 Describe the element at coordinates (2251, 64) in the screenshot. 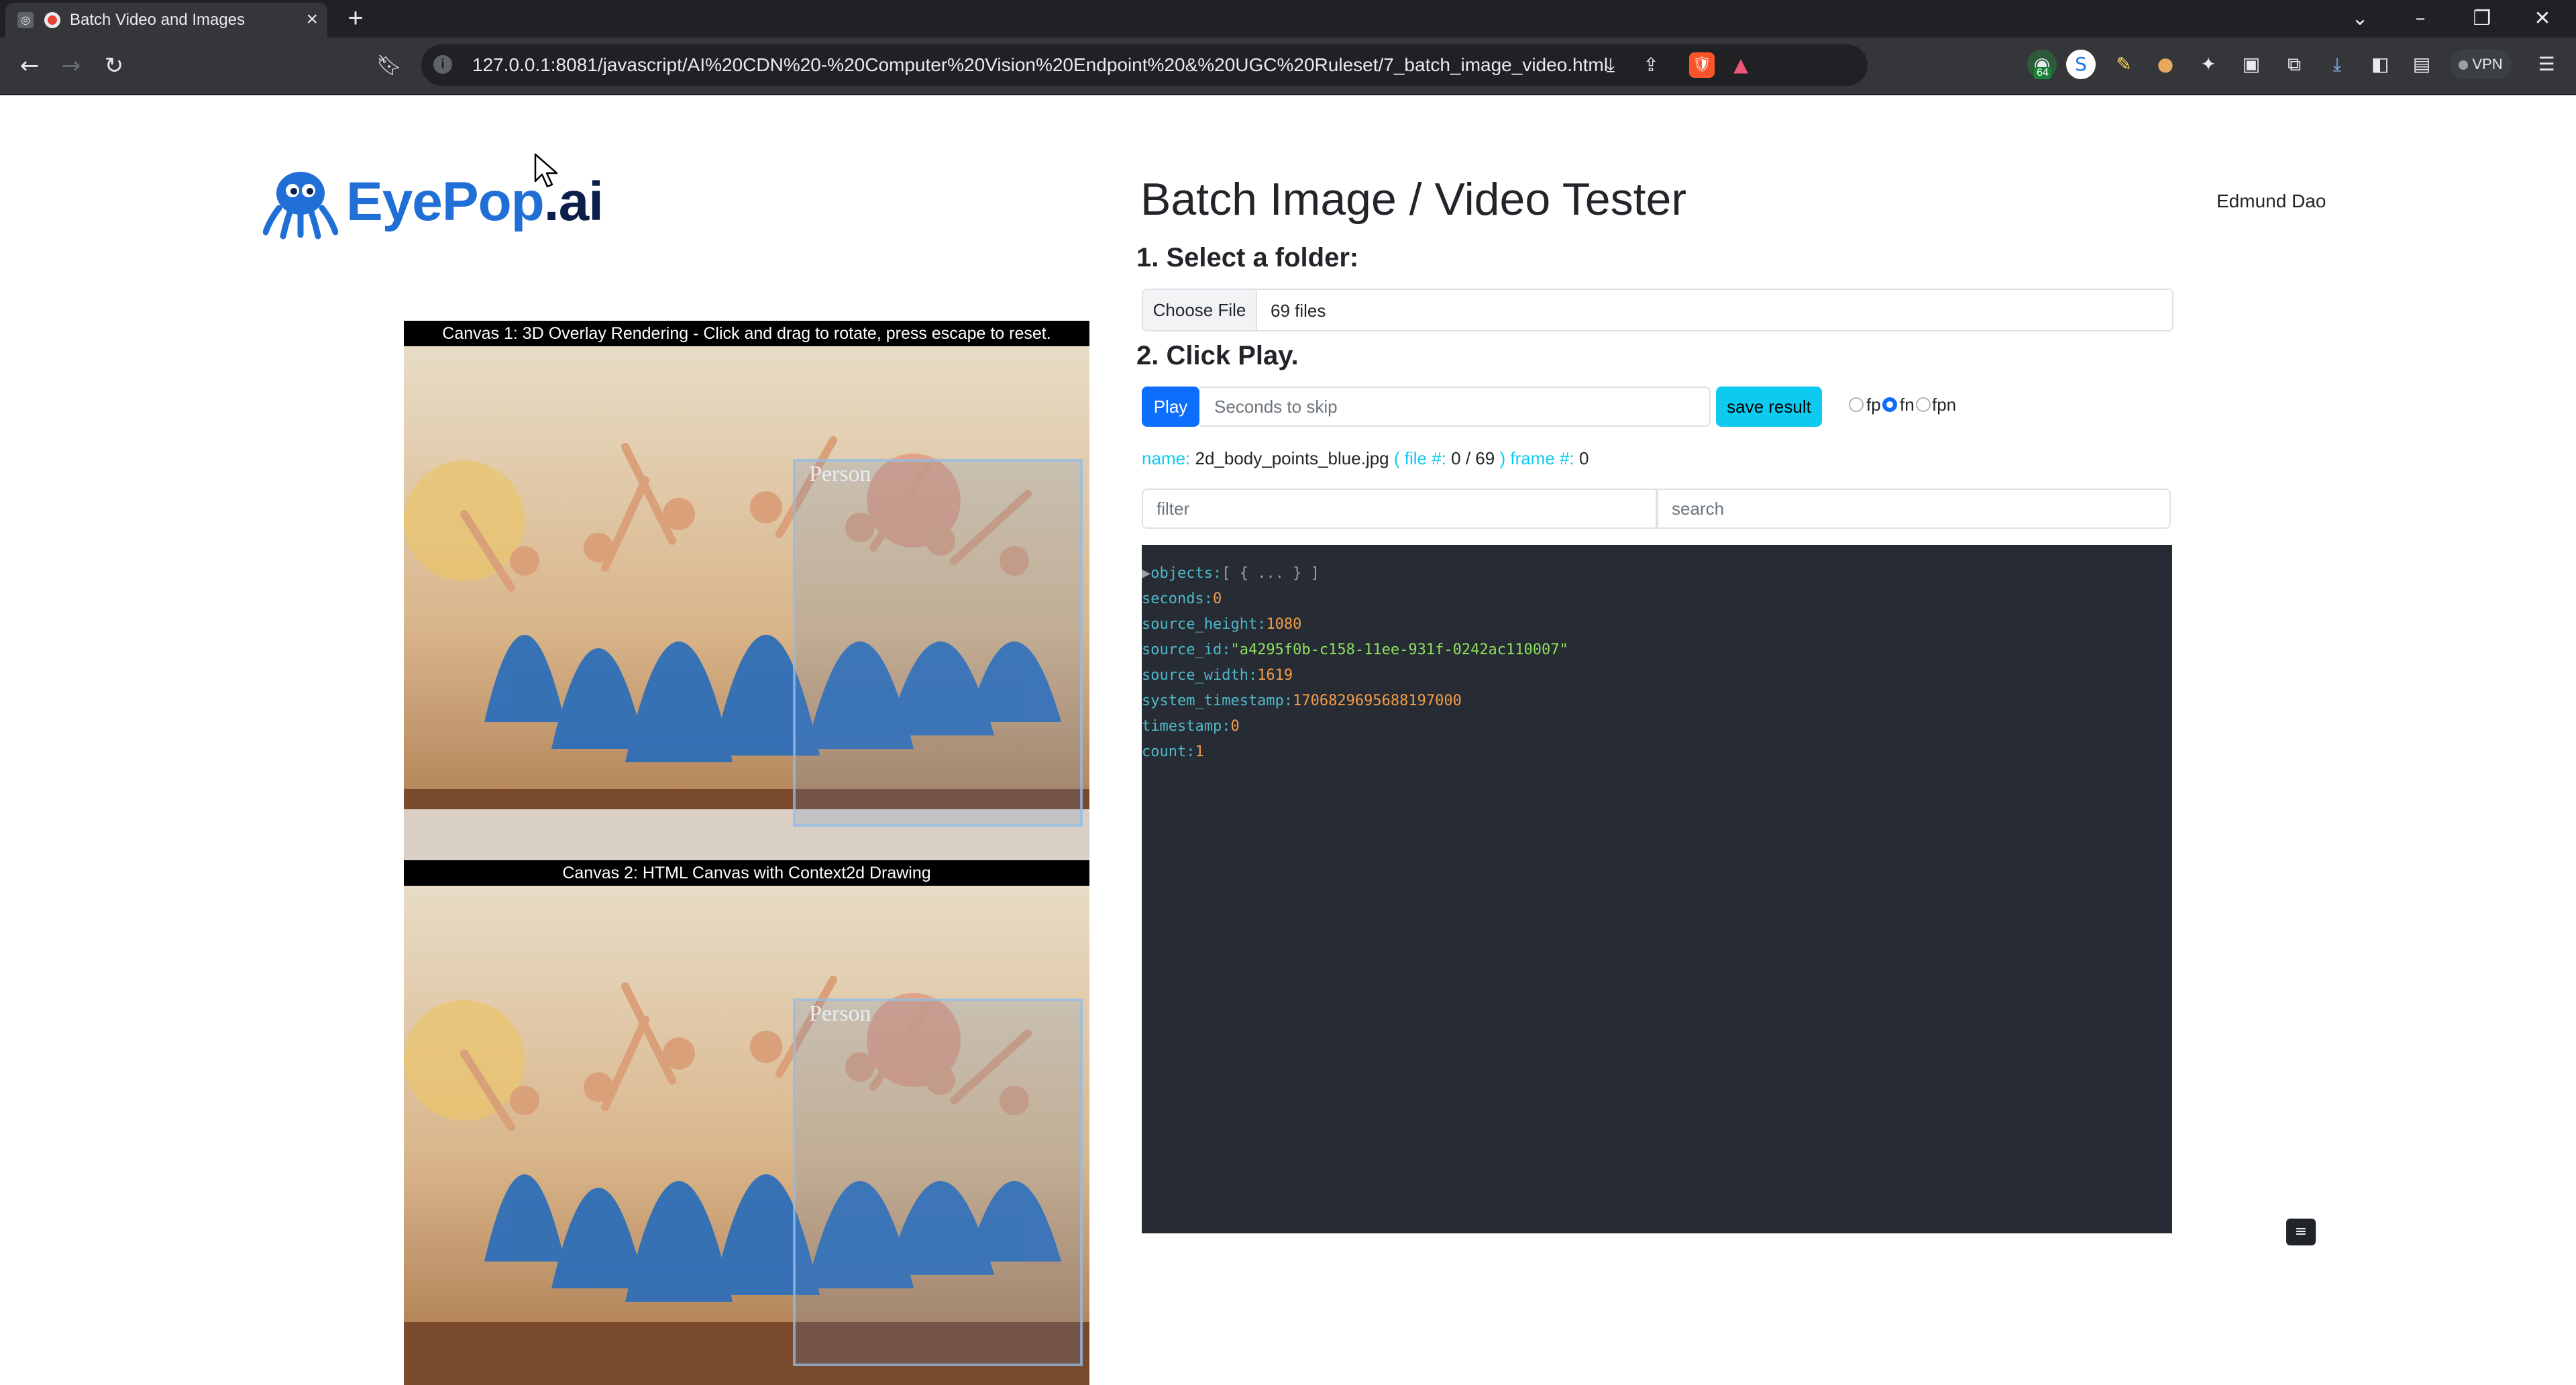

I see `cc-extension-icon: ▣` at that location.